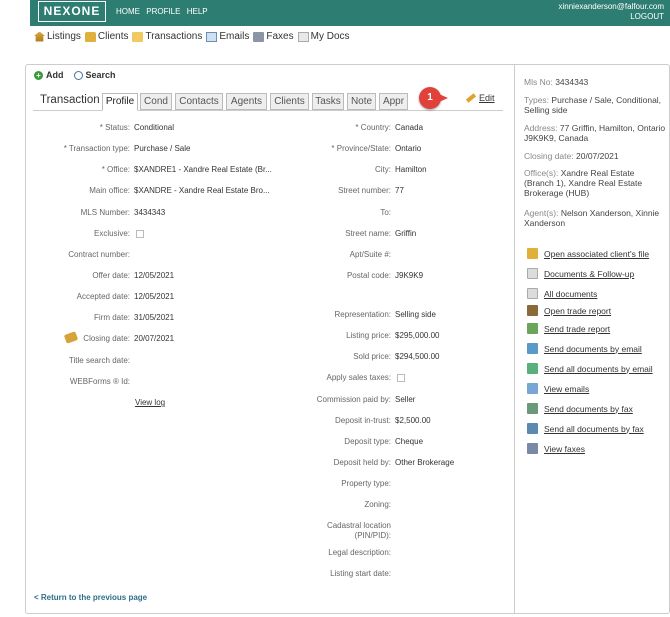  What do you see at coordinates (246, 101) in the screenshot?
I see `tab-agents: Agents` at bounding box center [246, 101].